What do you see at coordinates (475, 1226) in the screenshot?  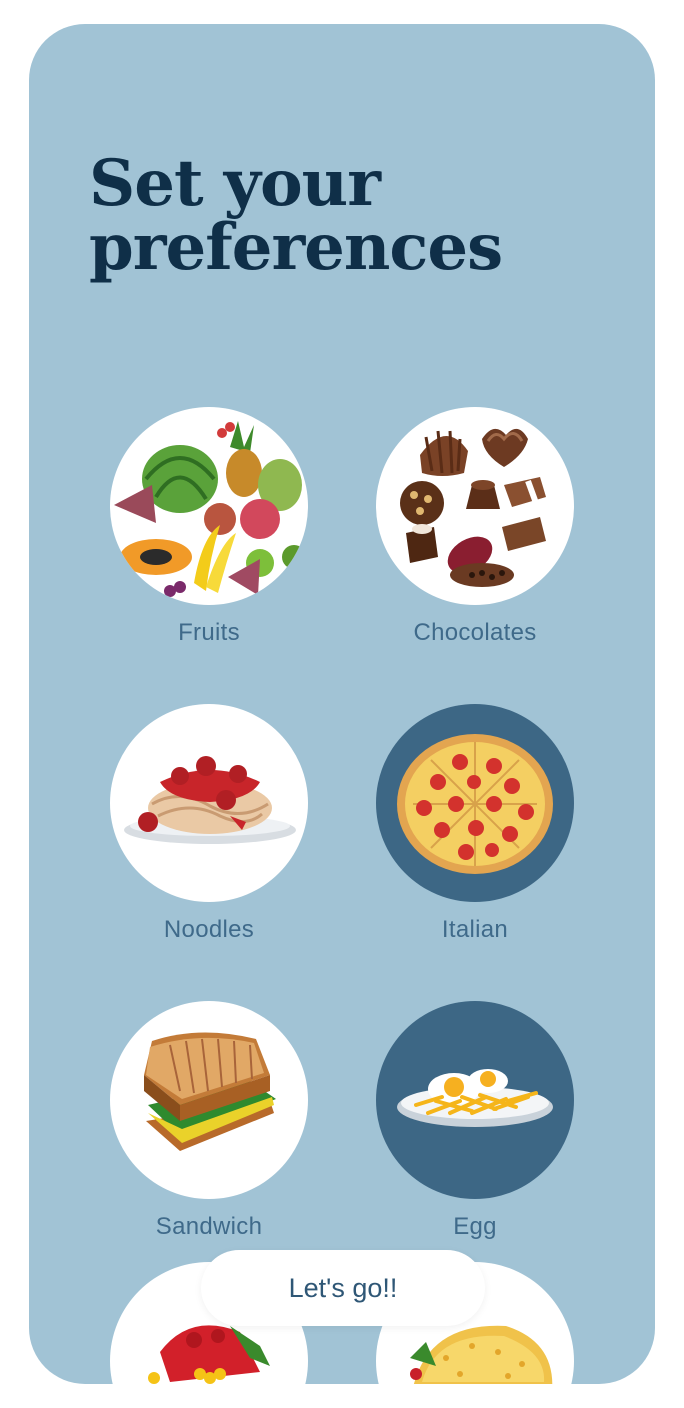 I see `category-label: Egg` at bounding box center [475, 1226].